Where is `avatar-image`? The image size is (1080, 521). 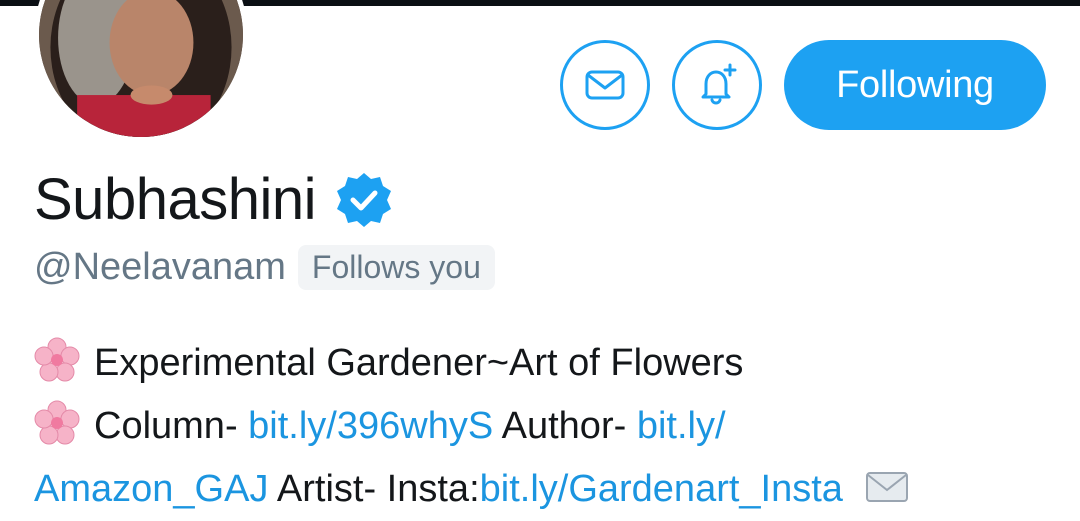 avatar-image is located at coordinates (141, 68).